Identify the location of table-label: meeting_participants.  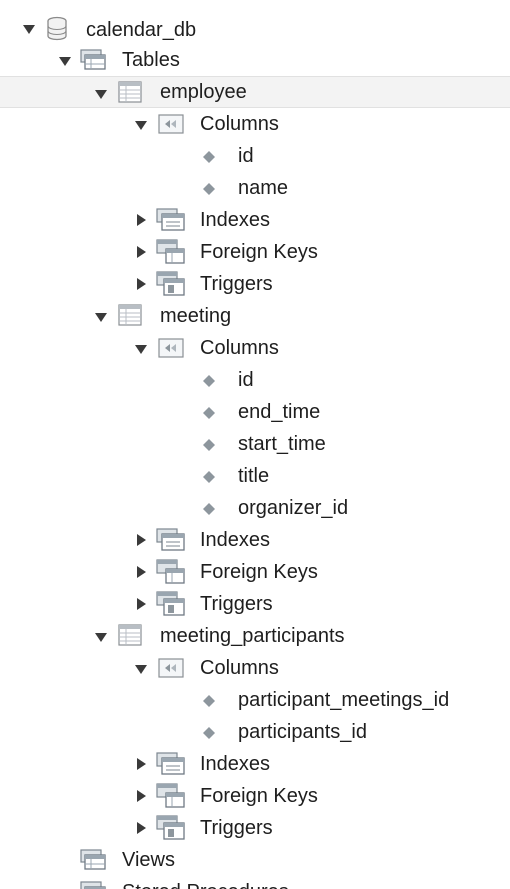
(252, 636).